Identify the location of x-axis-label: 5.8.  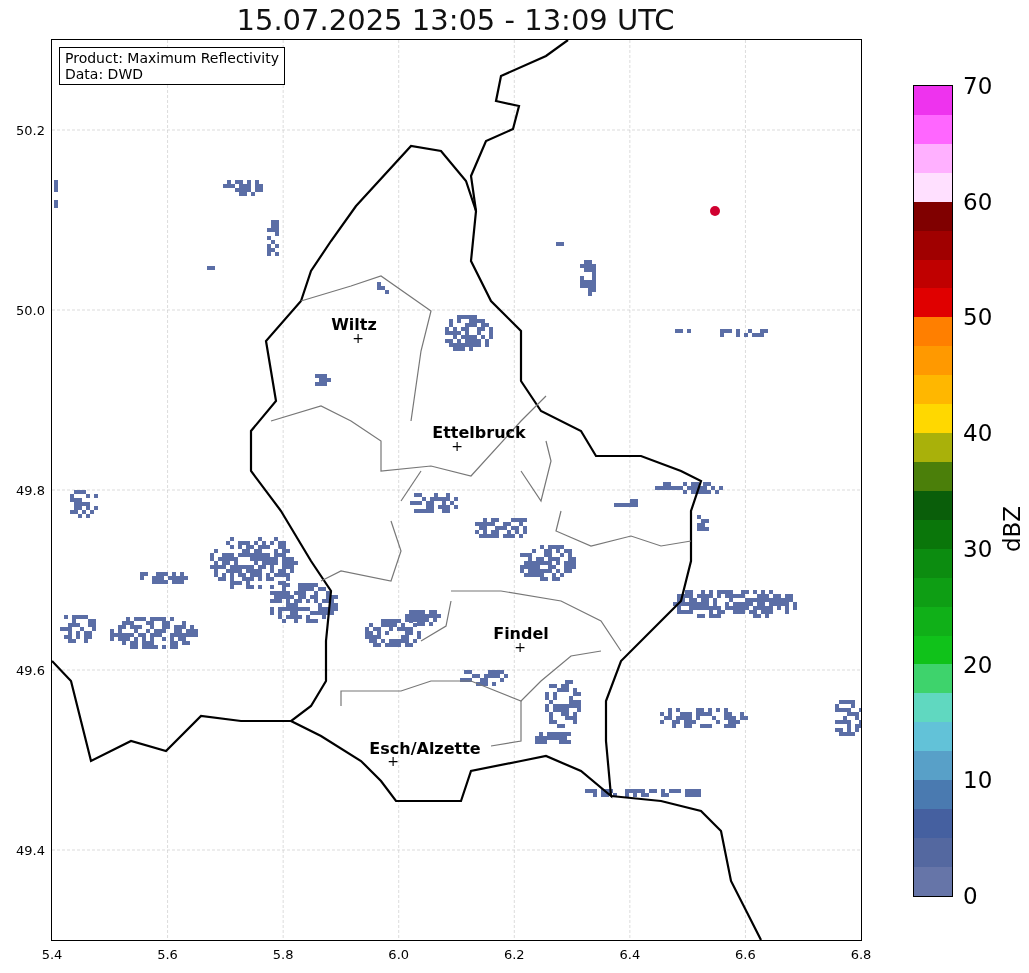
(283, 954).